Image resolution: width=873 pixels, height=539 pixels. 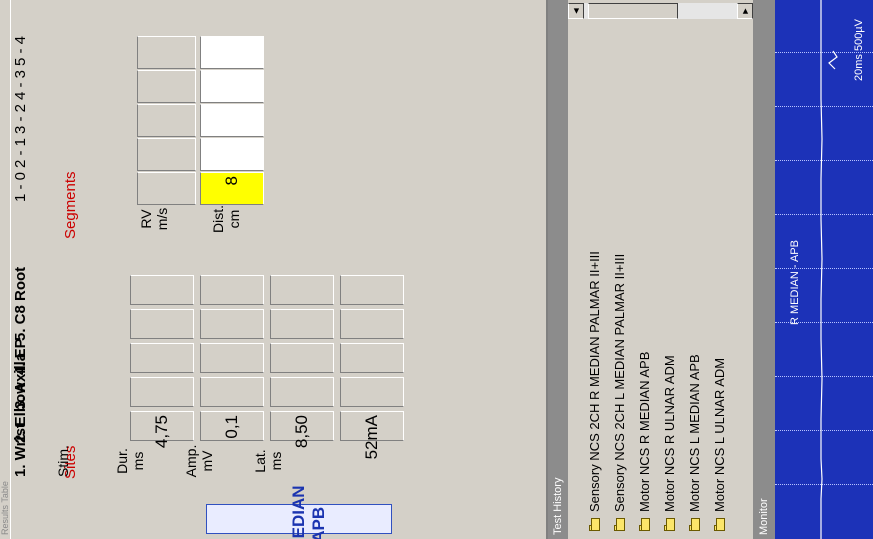 What do you see at coordinates (859, 50) in the screenshot?
I see `monitor-scale-label: 20ms 500µV` at bounding box center [859, 50].